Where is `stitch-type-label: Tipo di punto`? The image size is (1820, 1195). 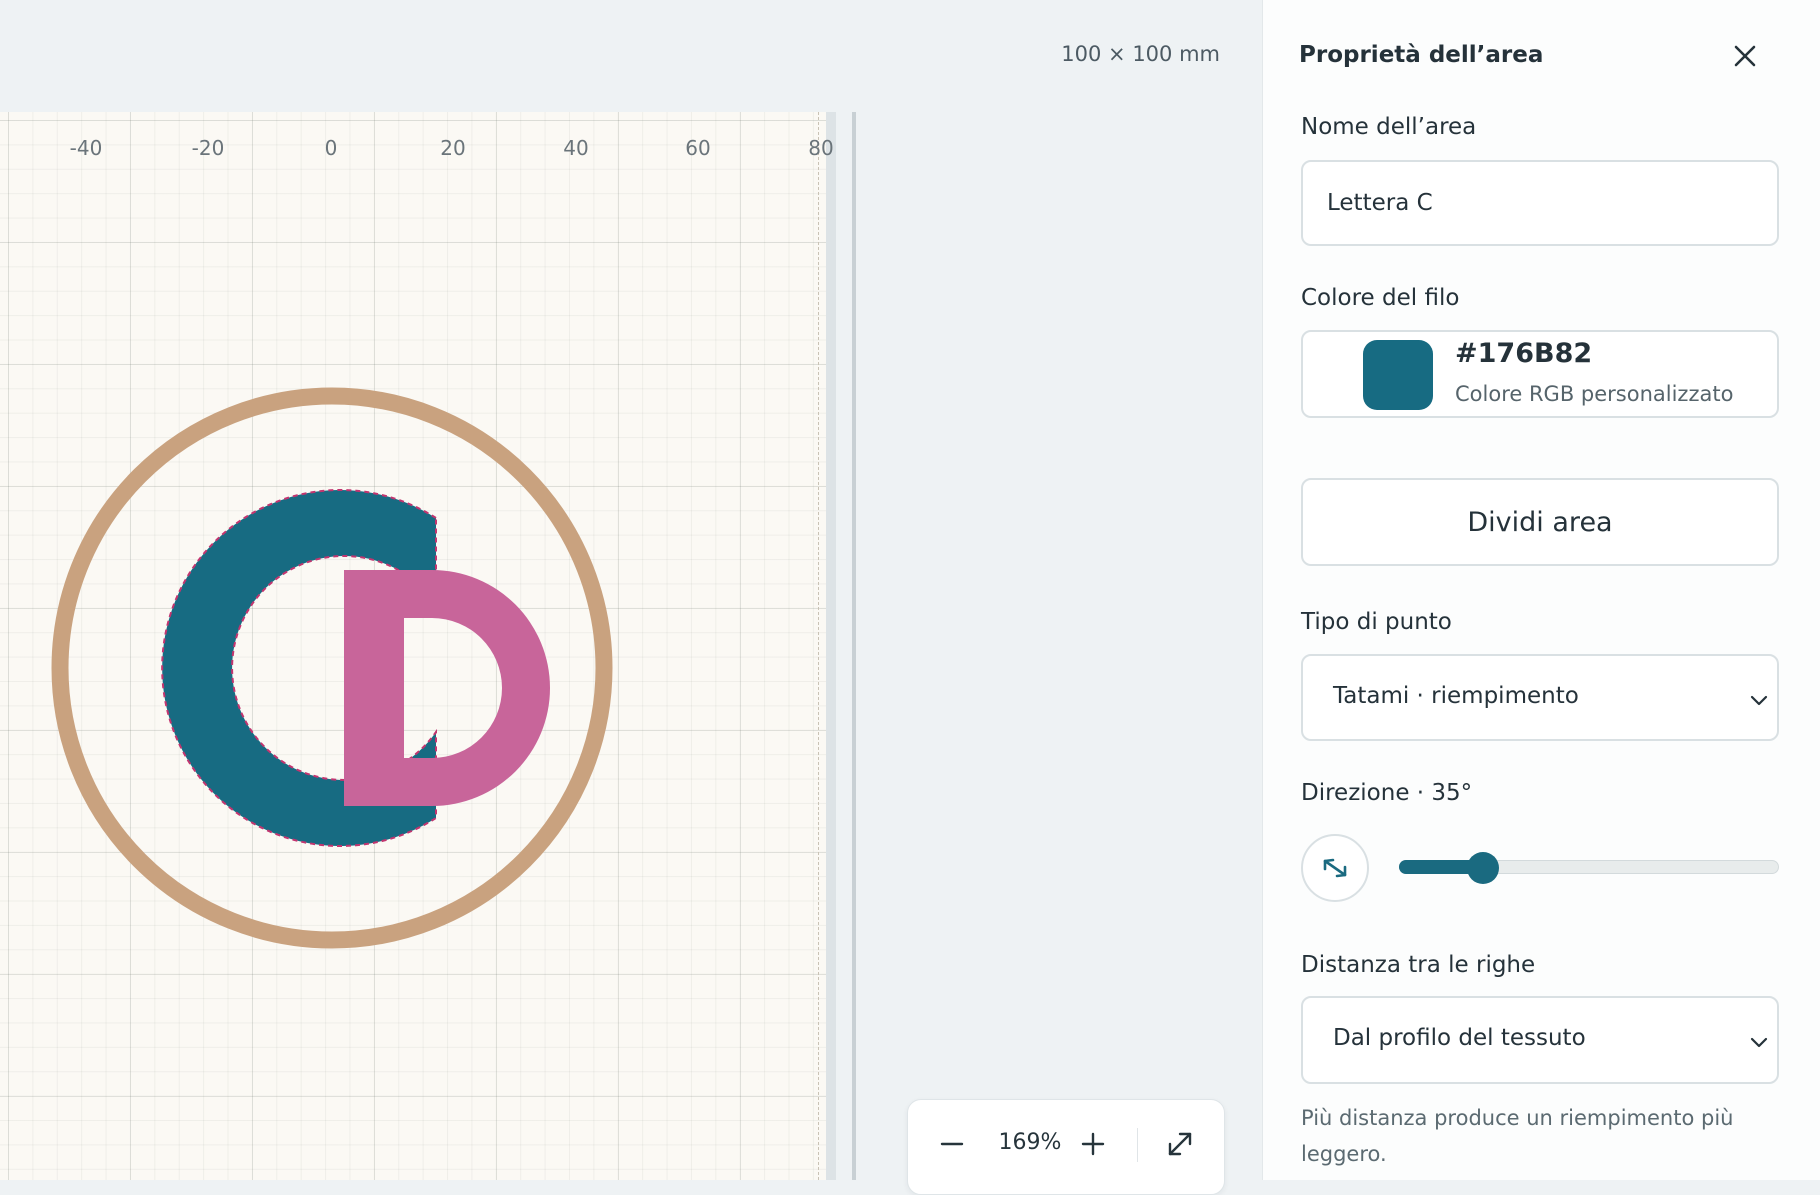
stitch-type-label: Tipo di punto is located at coordinates (1376, 622).